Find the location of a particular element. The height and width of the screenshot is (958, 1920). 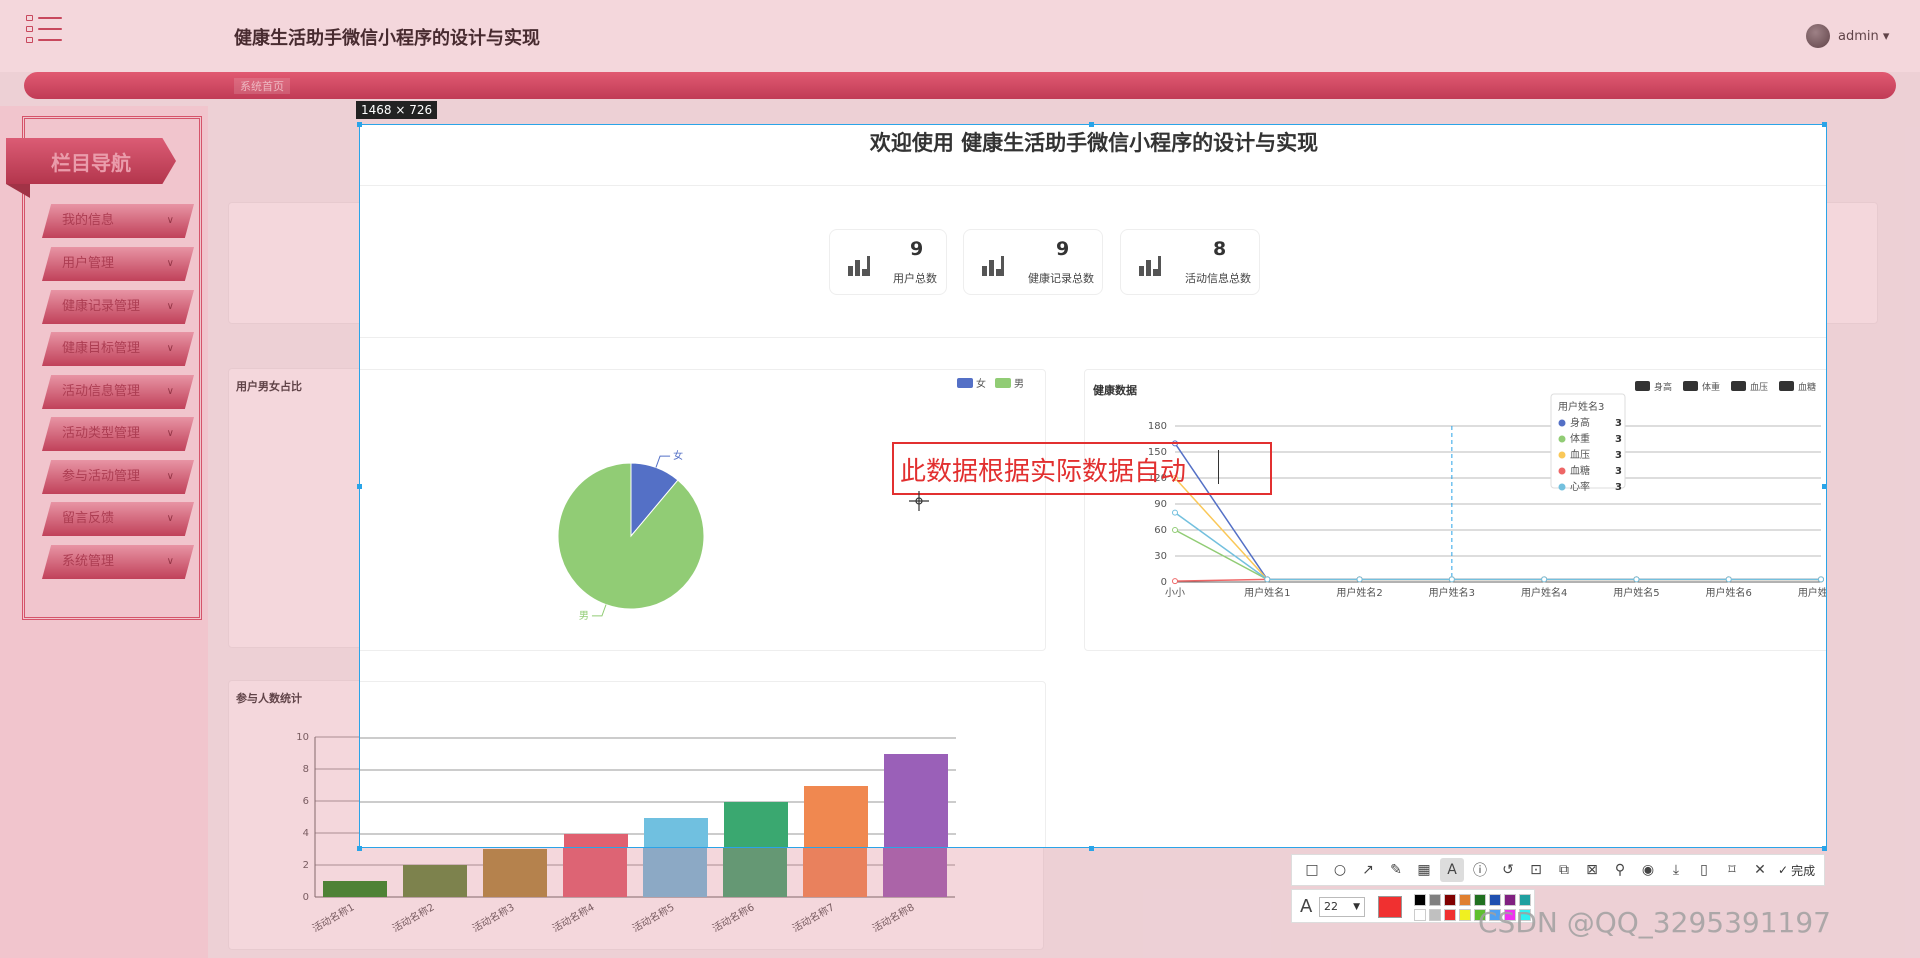

screenshot-toolbar: □ ○ ↗ ✎ ▦ A ⓘ ↺ ⊡ ⧉ ⊠ ⚲ ◉ ⤓ ▯ ⌑ ✕ ✓ 完成 is located at coordinates (1558, 870).